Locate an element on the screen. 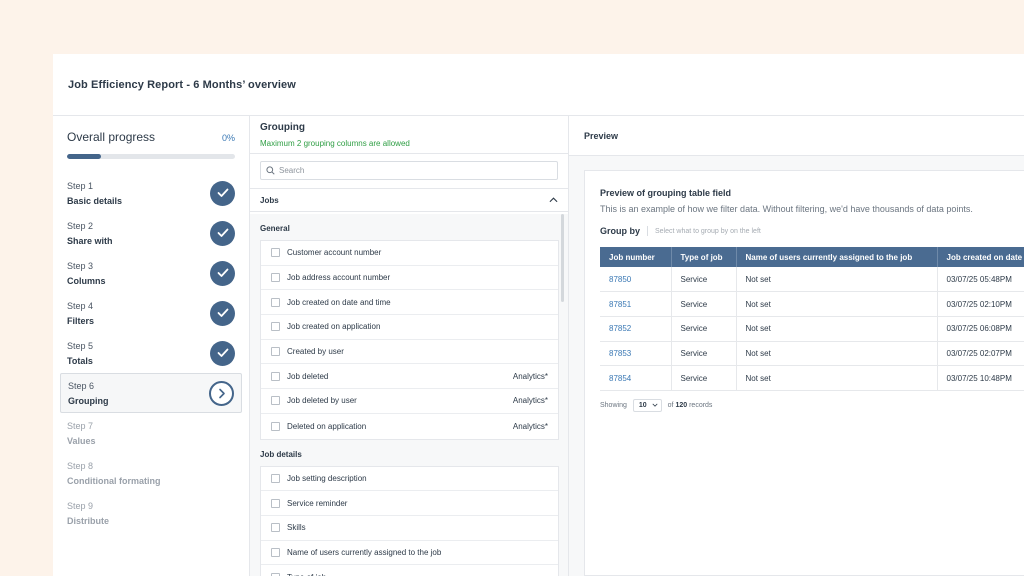 The image size is (1024, 576). field-item: Skills is located at coordinates (409, 528).